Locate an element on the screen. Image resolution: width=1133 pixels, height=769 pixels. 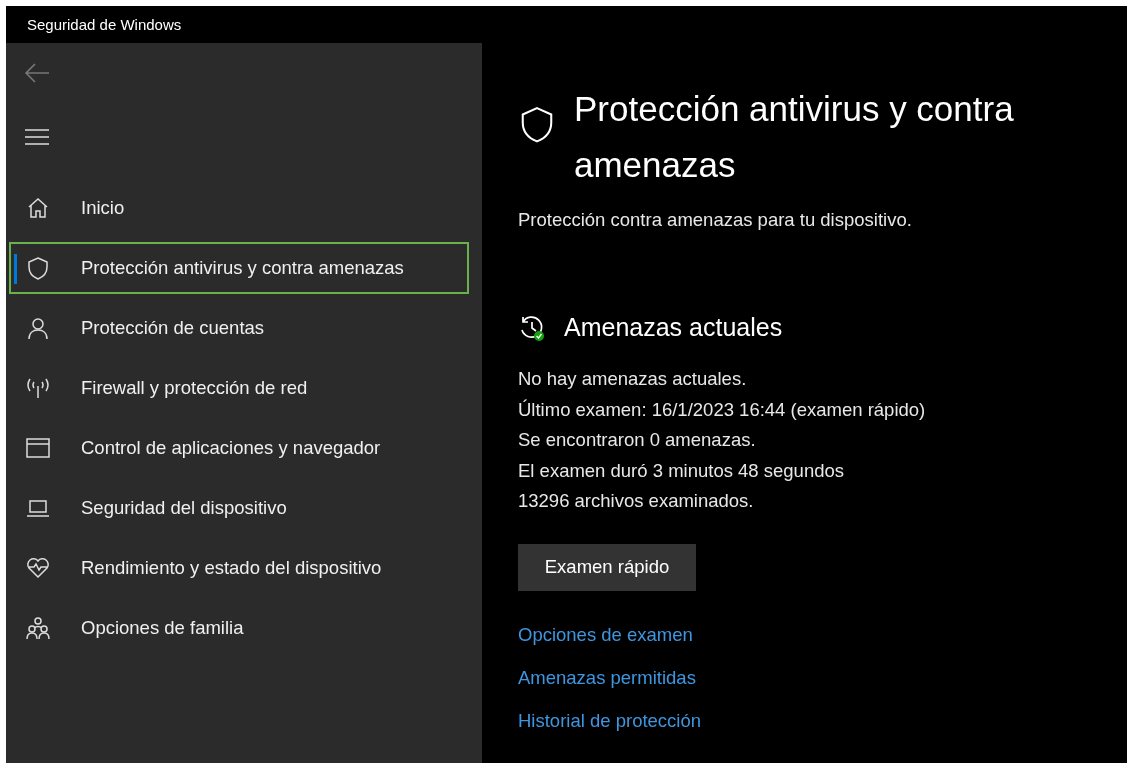
page-subtitle: Protección contra amenazas para tu dispositivo. is located at coordinates (715, 220).